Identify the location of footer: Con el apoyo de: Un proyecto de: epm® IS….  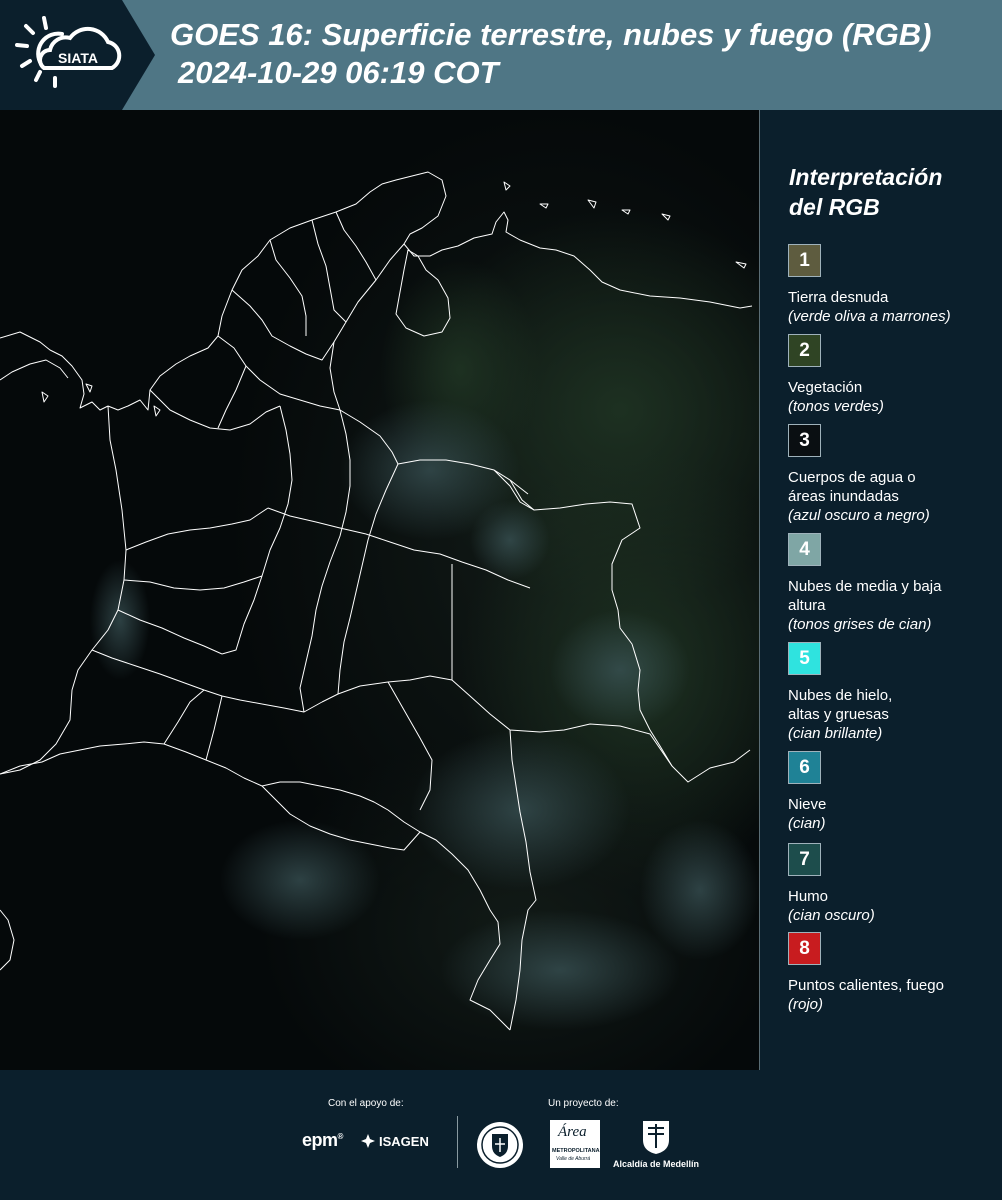
(501, 1135).